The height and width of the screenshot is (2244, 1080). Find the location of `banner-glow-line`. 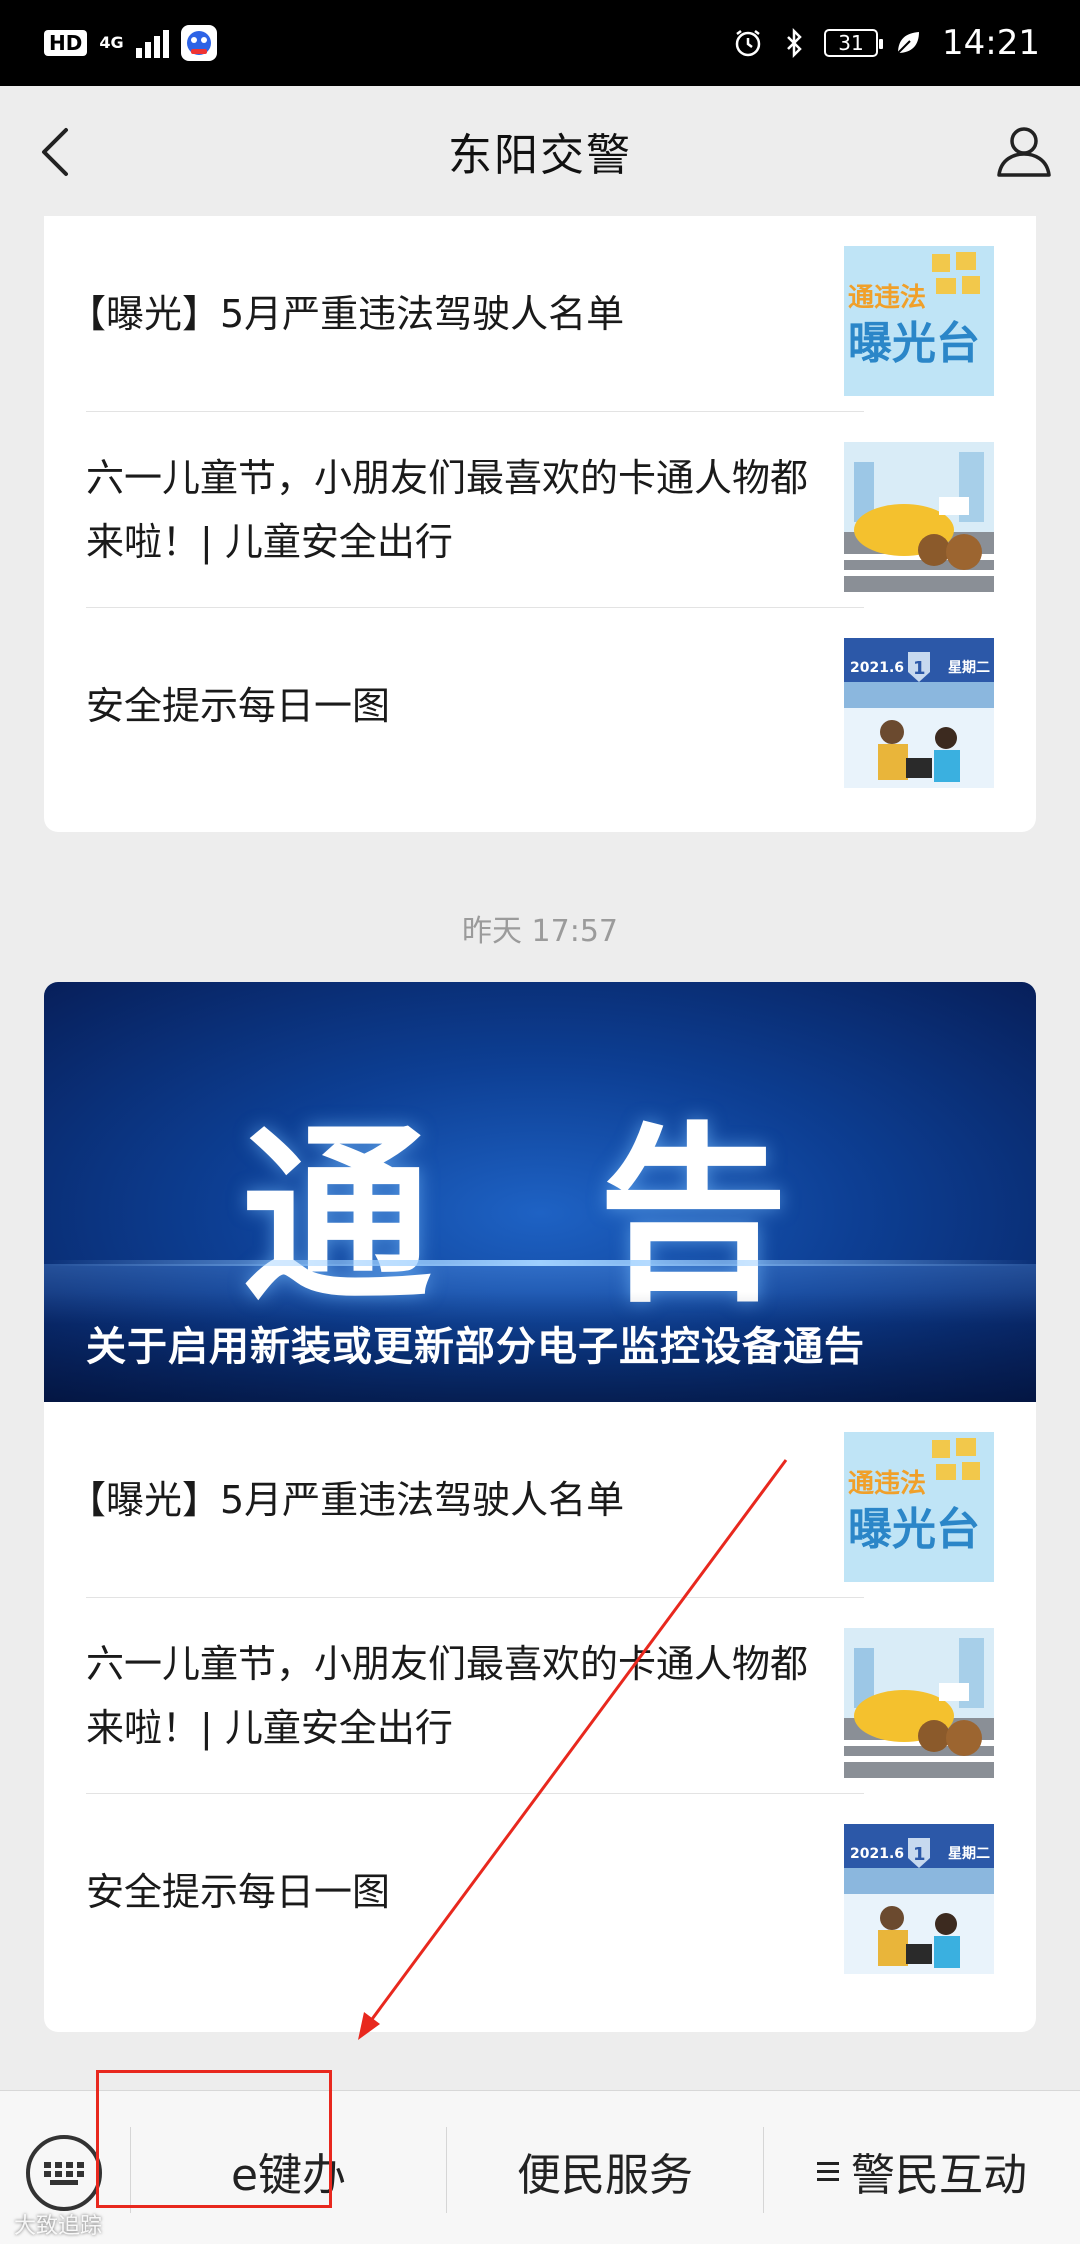

banner-glow-line is located at coordinates (540, 1263).